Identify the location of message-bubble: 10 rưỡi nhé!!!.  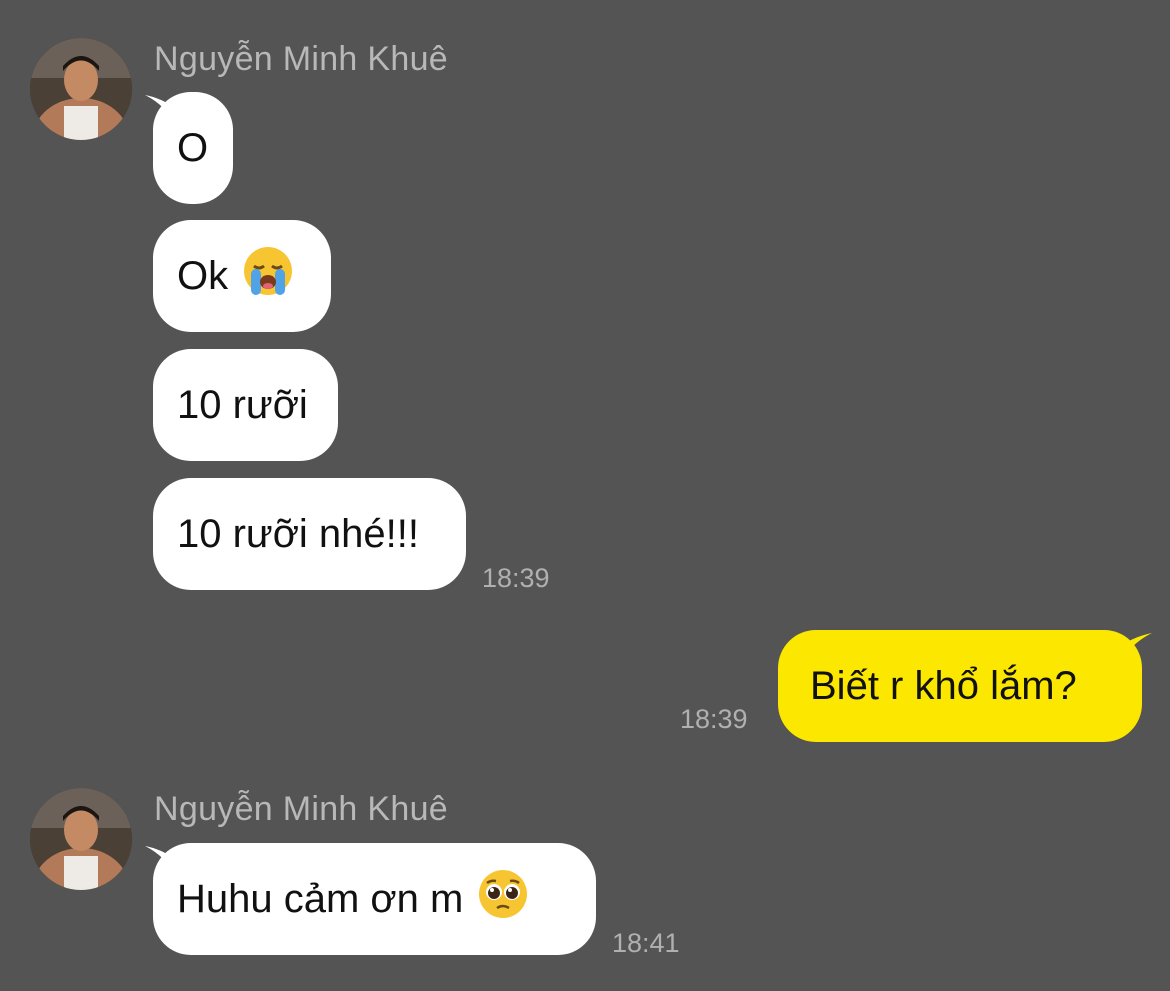
(309, 534).